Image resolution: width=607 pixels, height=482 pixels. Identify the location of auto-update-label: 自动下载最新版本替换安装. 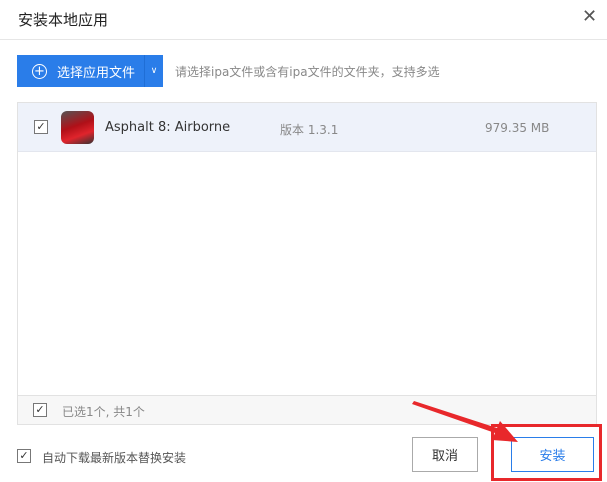
(114, 458).